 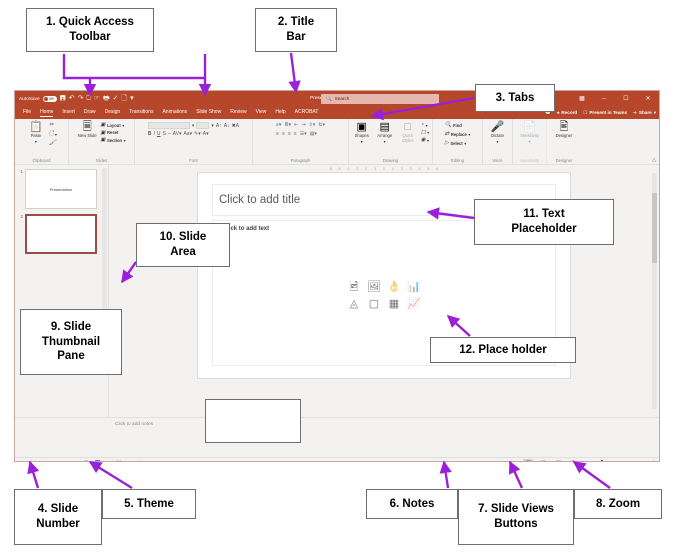 What do you see at coordinates (112, 140) in the screenshot?
I see `section-button: ▣ Section ▾` at bounding box center [112, 140].